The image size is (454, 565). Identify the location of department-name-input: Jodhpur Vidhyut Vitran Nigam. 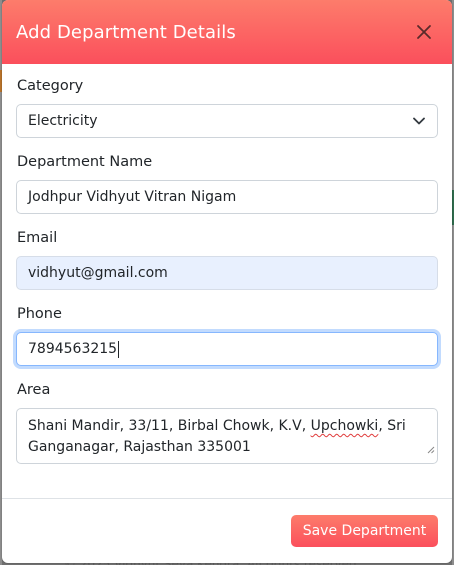
(227, 197).